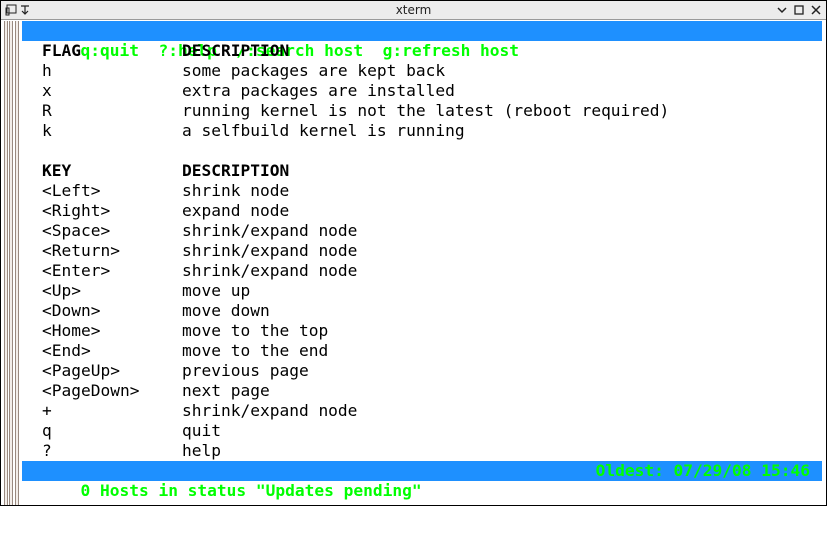 Image resolution: width=827 pixels, height=541 pixels. What do you see at coordinates (81, 370) in the screenshot?
I see `key-name: <PageUp>` at bounding box center [81, 370].